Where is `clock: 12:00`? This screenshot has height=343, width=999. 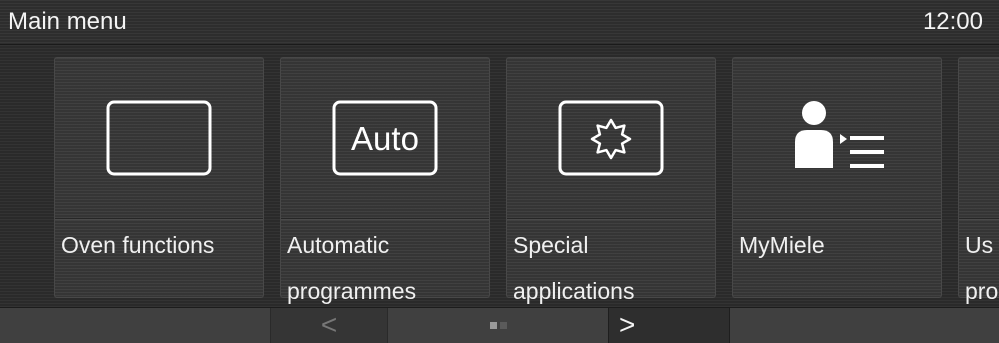 clock: 12:00 is located at coordinates (952, 21).